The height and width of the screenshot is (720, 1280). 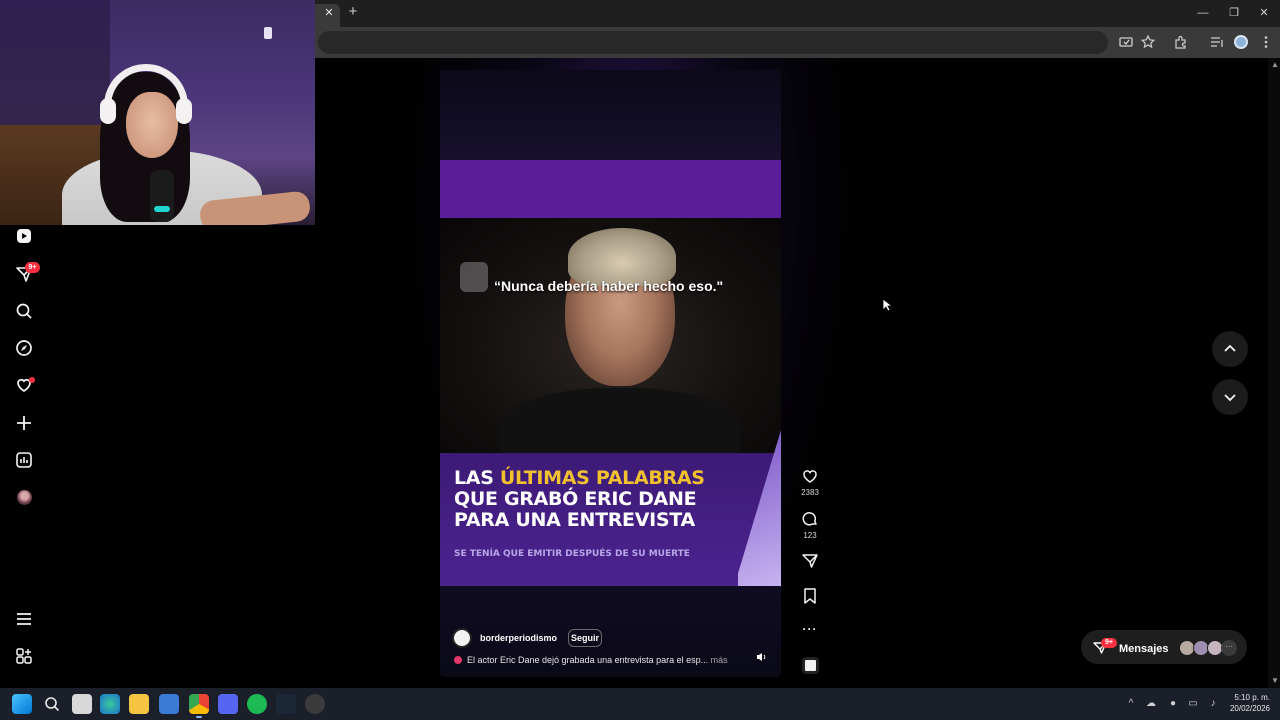 I want to click on headline-line: PARA UNA ENTREVISTA, so click(x=574, y=520).